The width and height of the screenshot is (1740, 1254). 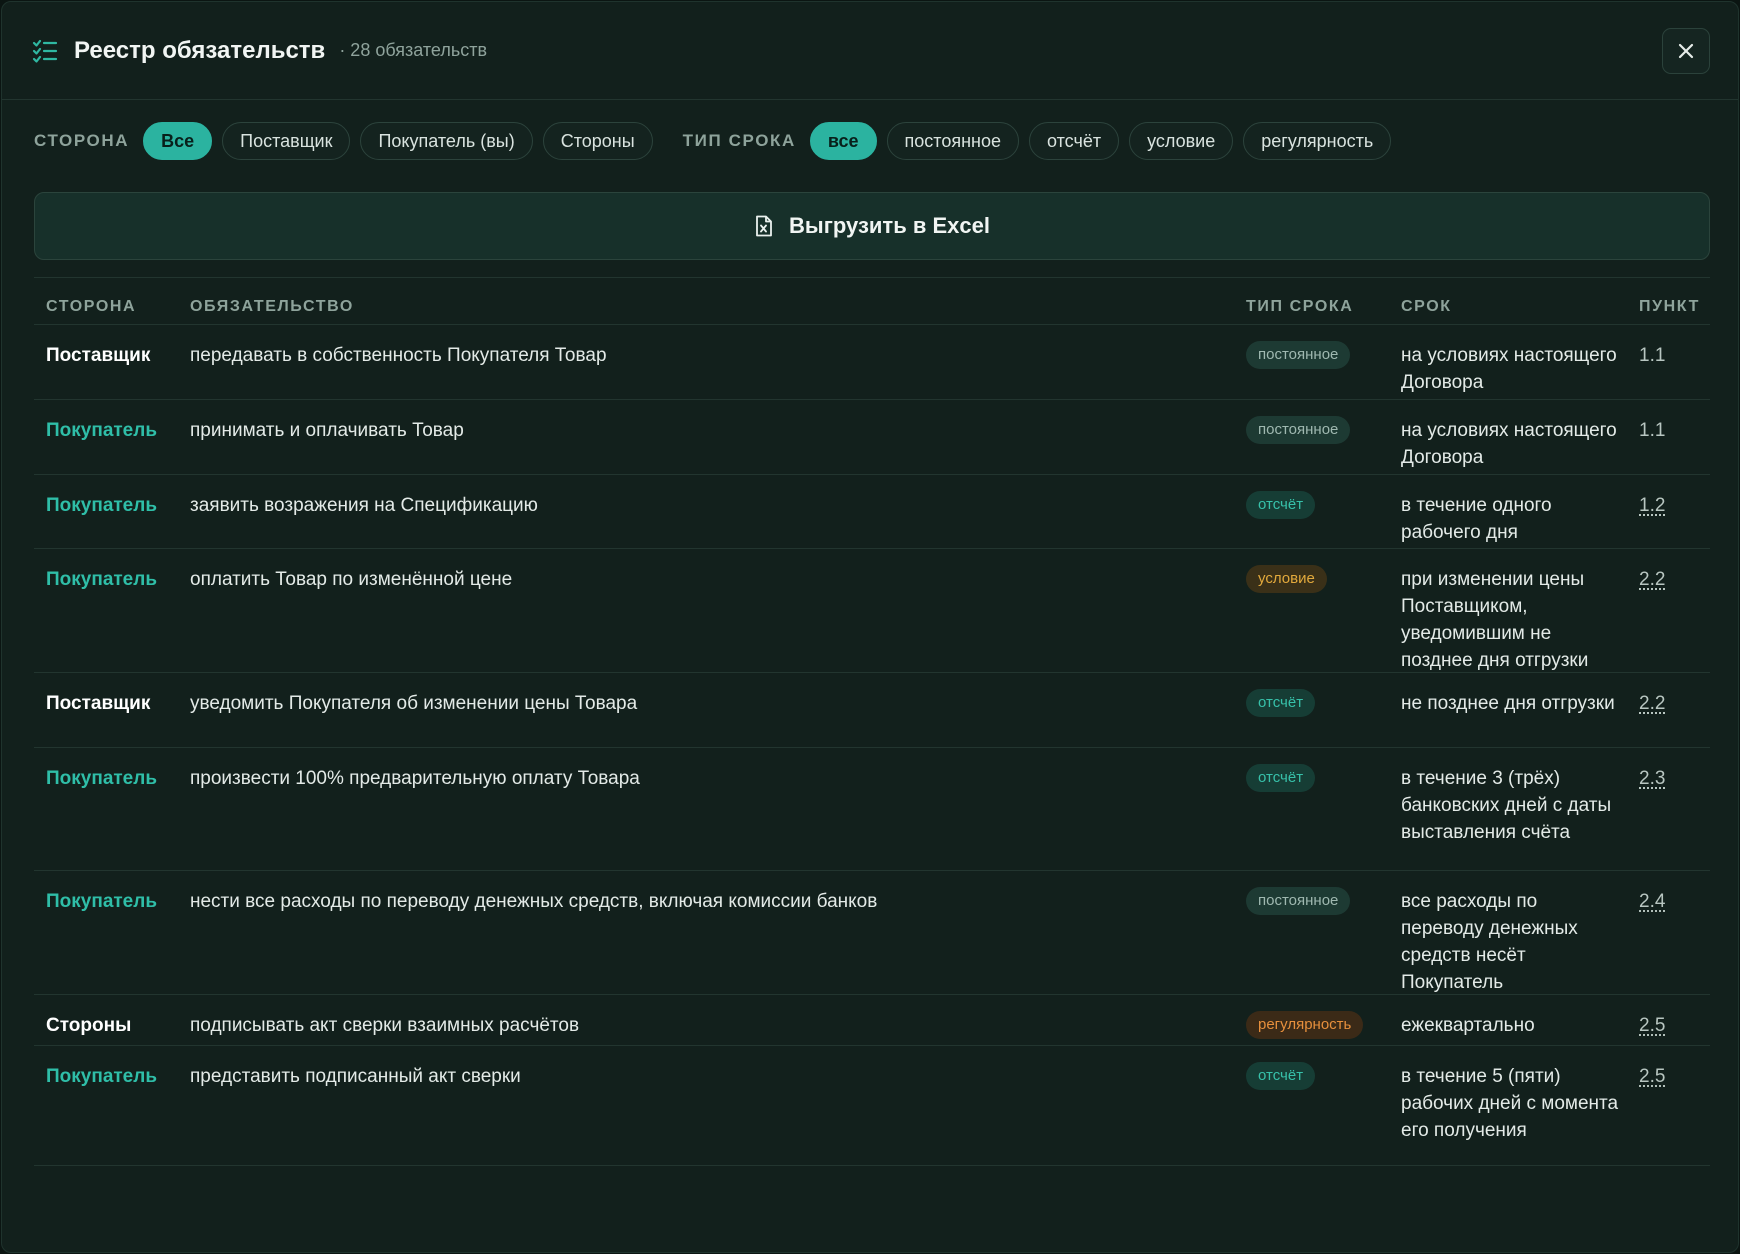 I want to click on column-header-clause: ПУНКТ, so click(x=1669, y=306).